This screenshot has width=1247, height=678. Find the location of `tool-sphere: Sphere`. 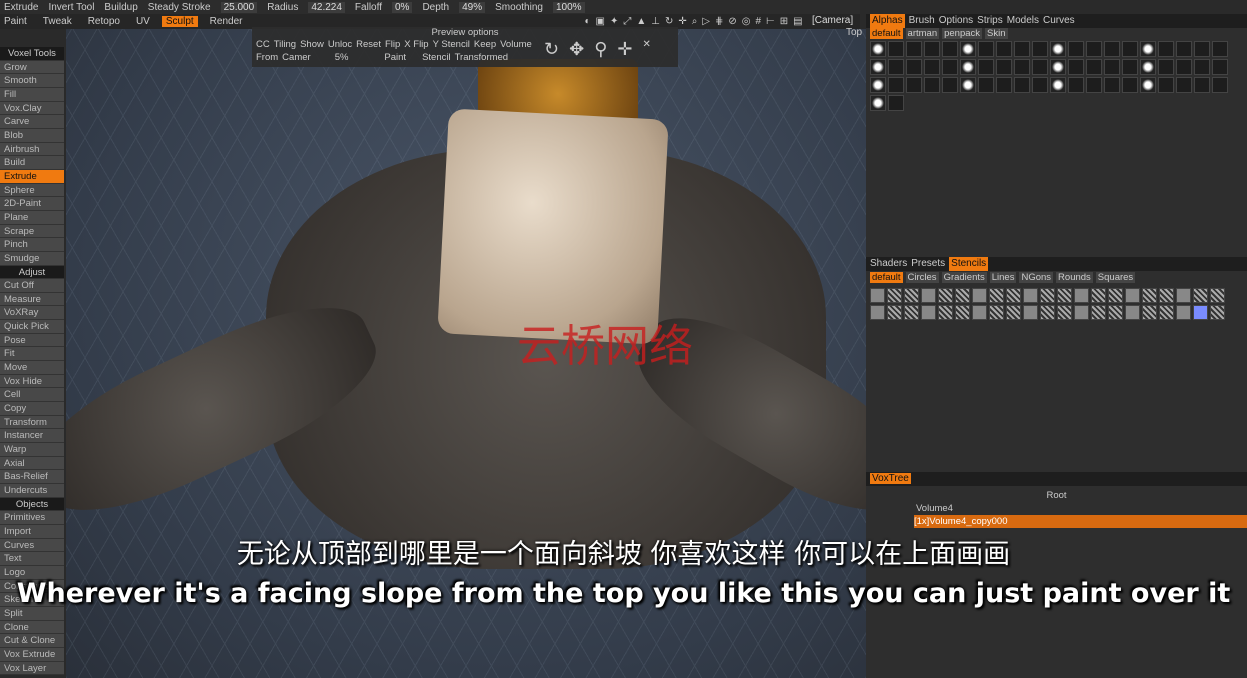

tool-sphere: Sphere is located at coordinates (32, 190).